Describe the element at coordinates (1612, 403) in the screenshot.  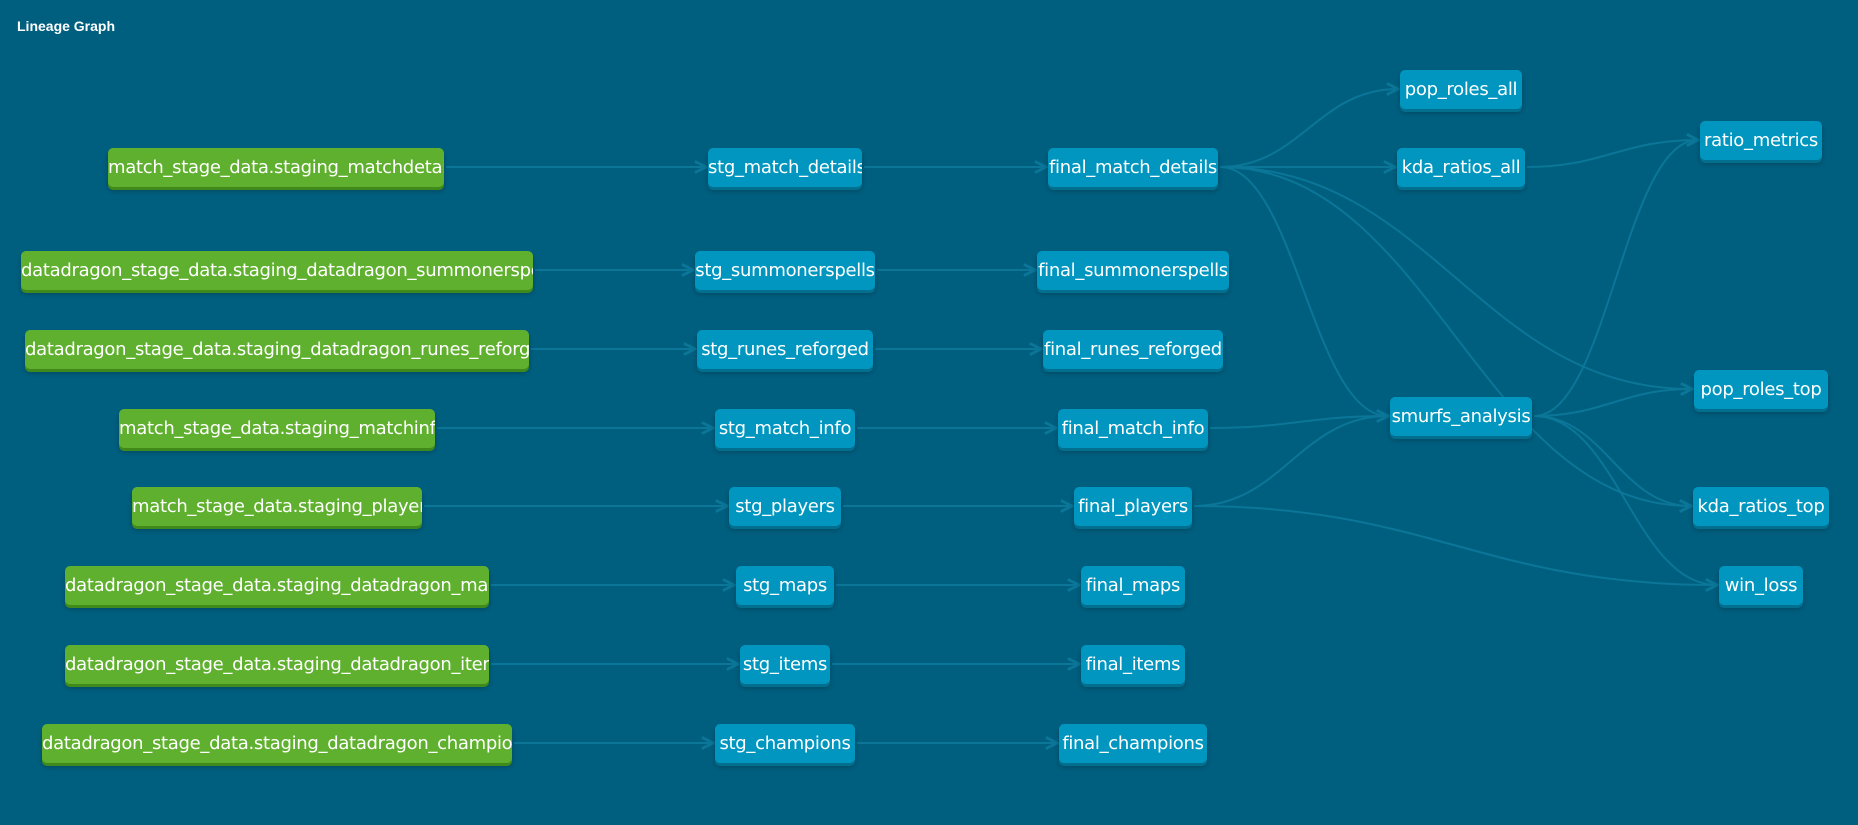
I see `edge-smurfs-analysis-to-pop-roles-top` at that location.